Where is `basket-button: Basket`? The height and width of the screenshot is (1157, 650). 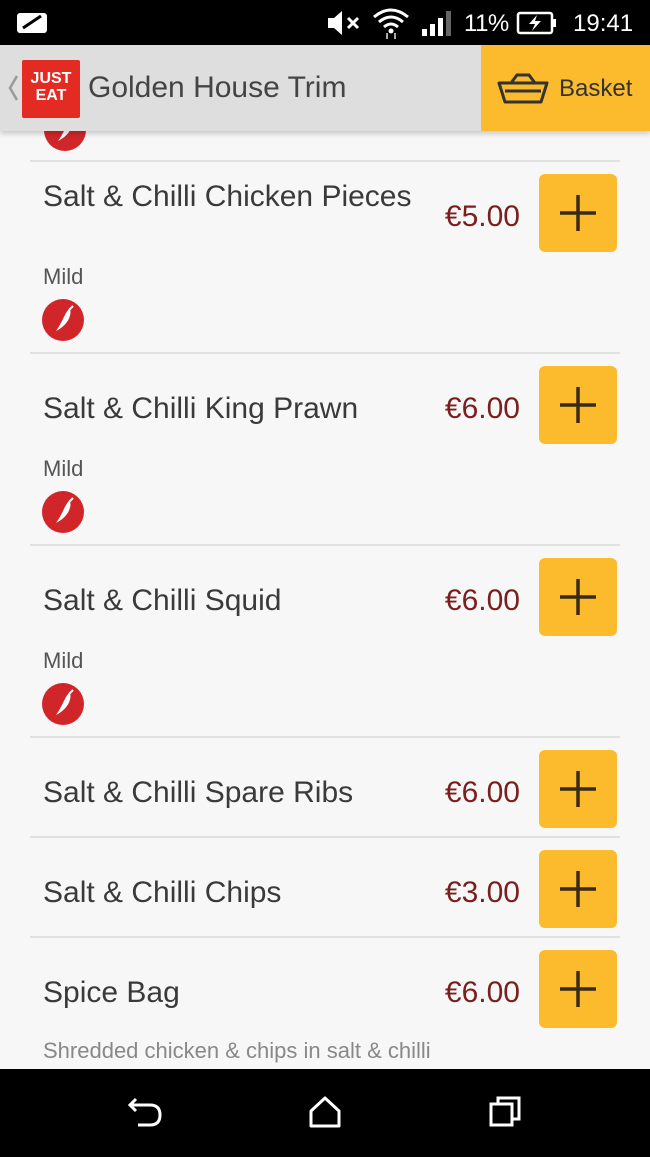
basket-button: Basket is located at coordinates (565, 88).